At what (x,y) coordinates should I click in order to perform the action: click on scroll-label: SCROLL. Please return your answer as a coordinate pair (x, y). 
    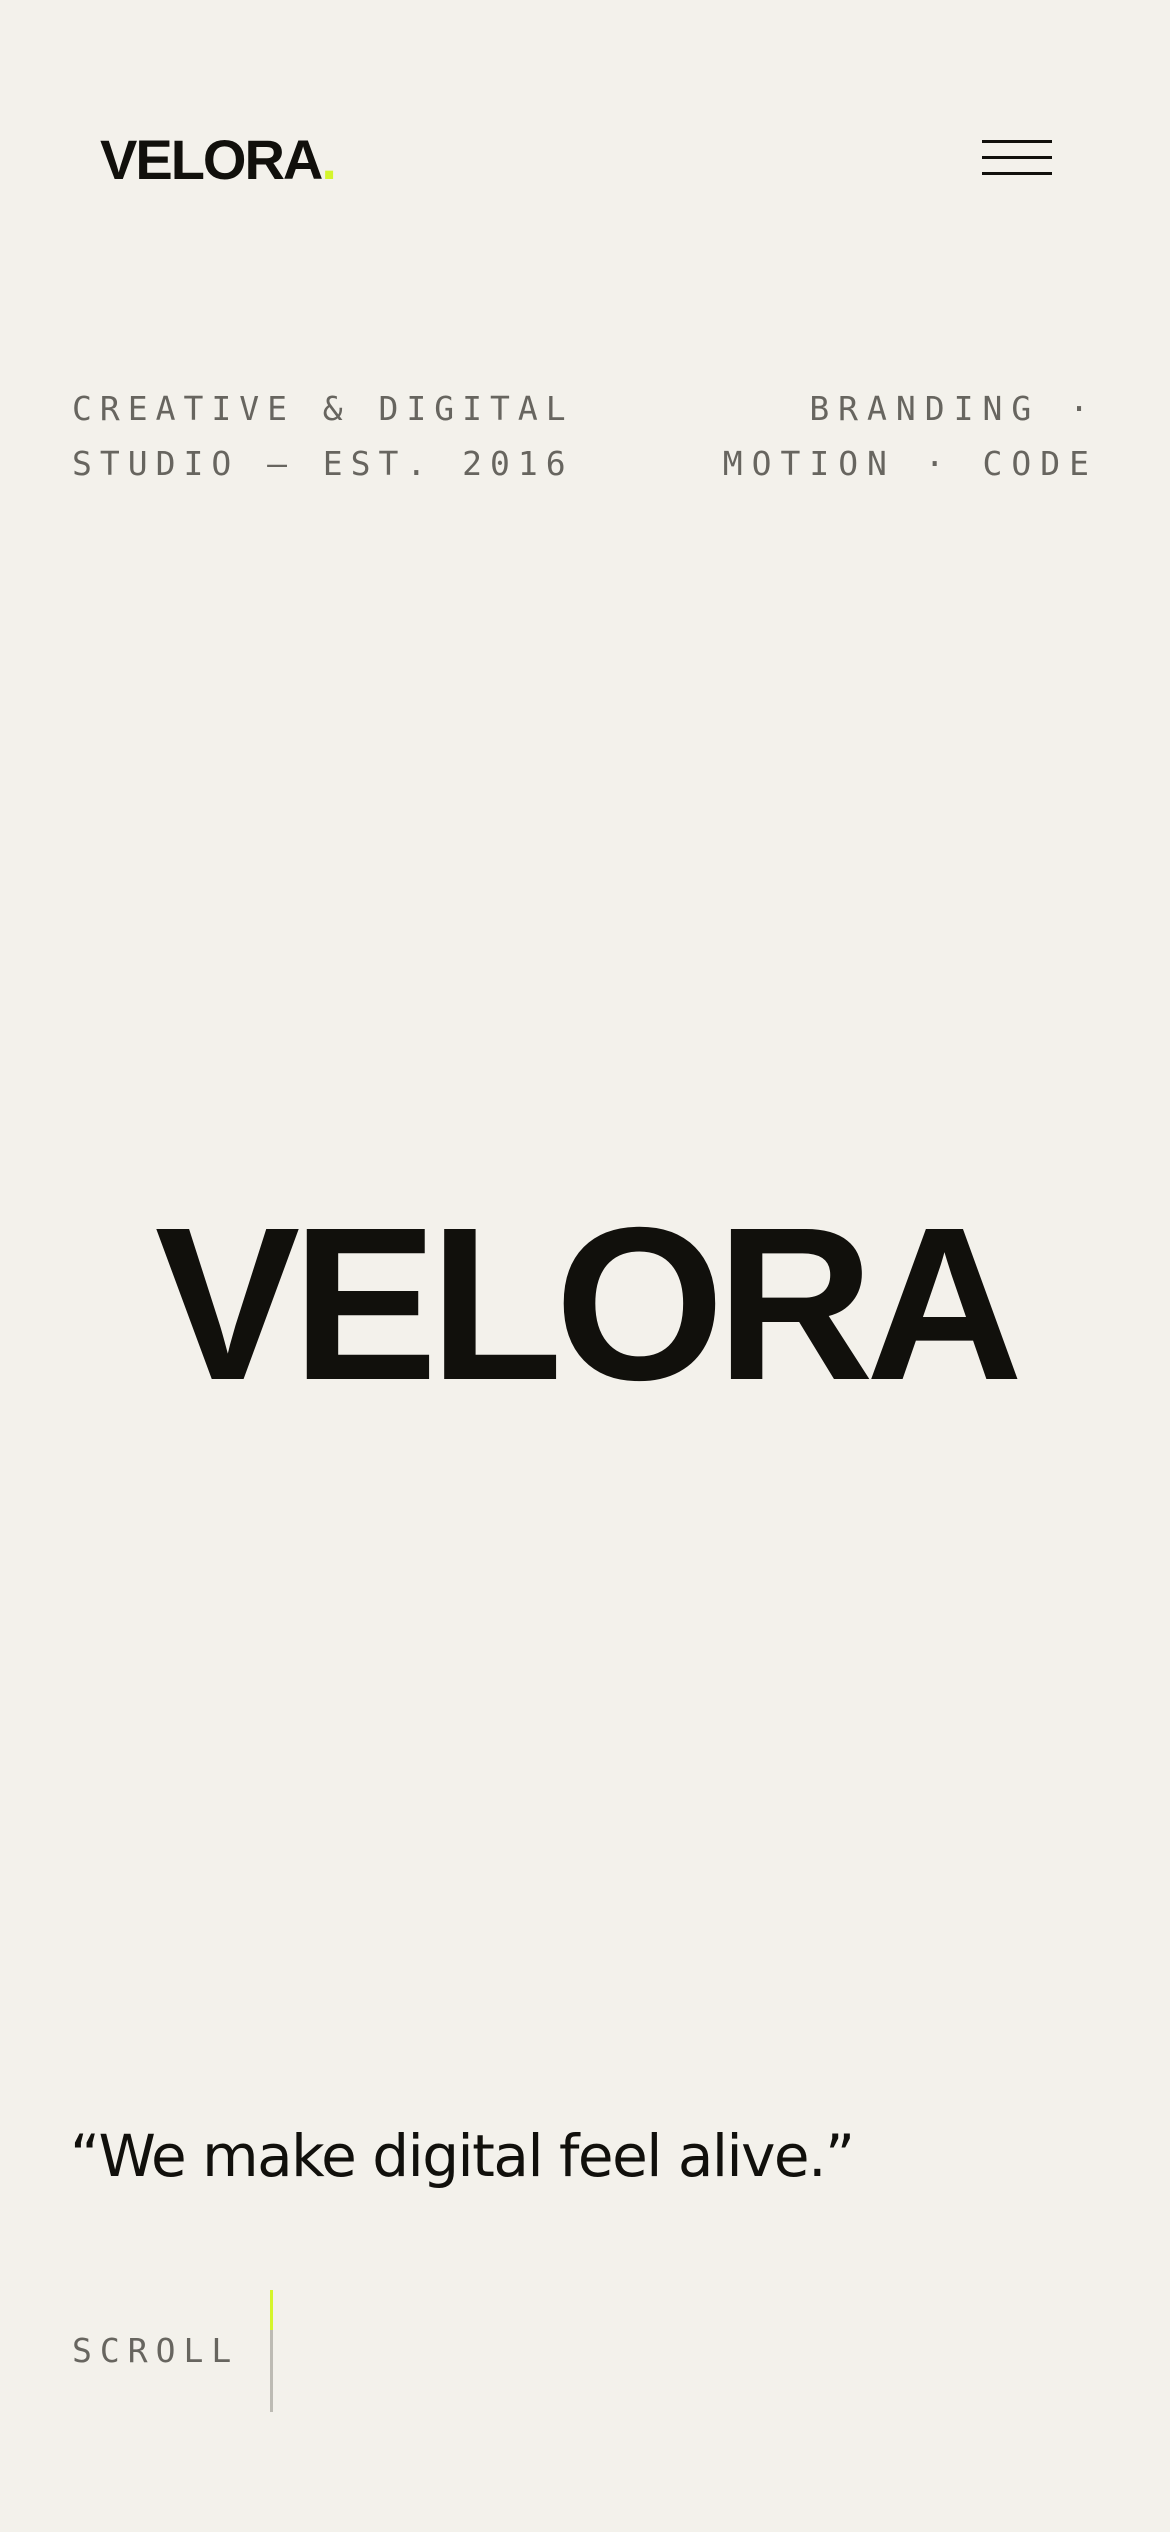
    Looking at the image, I should click on (155, 2351).